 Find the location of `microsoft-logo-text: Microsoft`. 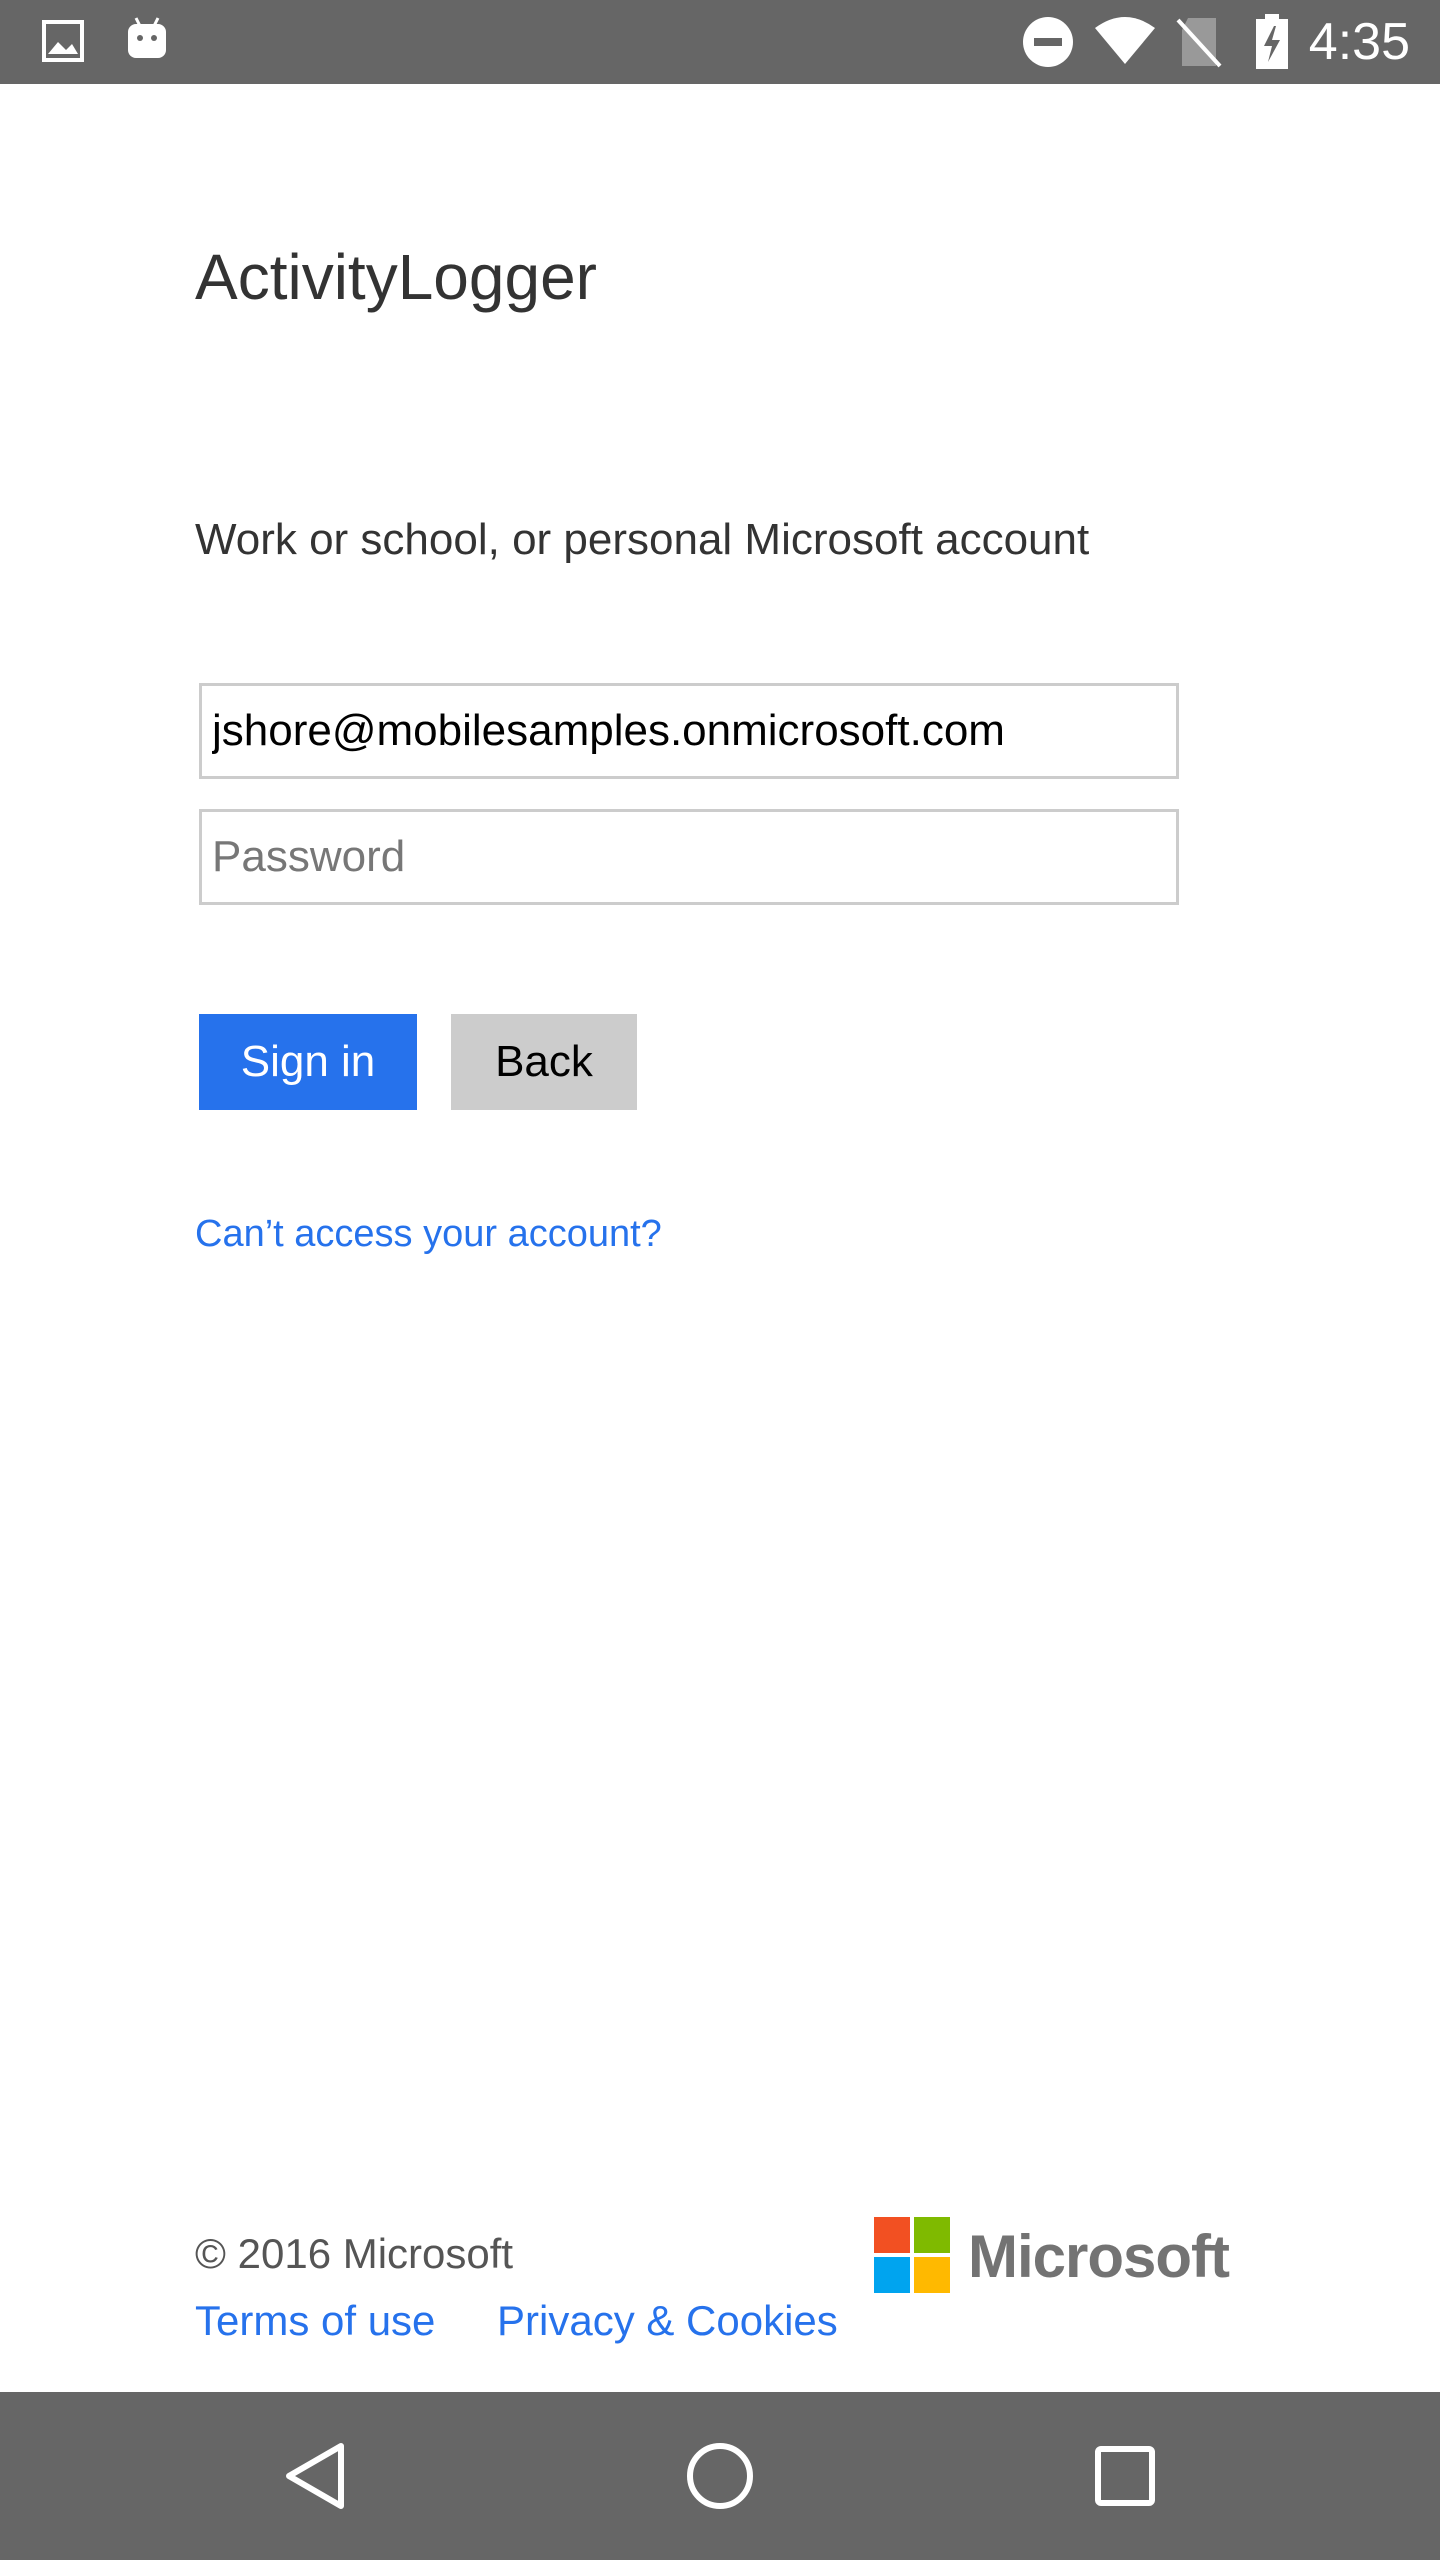

microsoft-logo-text: Microsoft is located at coordinates (1099, 2256).